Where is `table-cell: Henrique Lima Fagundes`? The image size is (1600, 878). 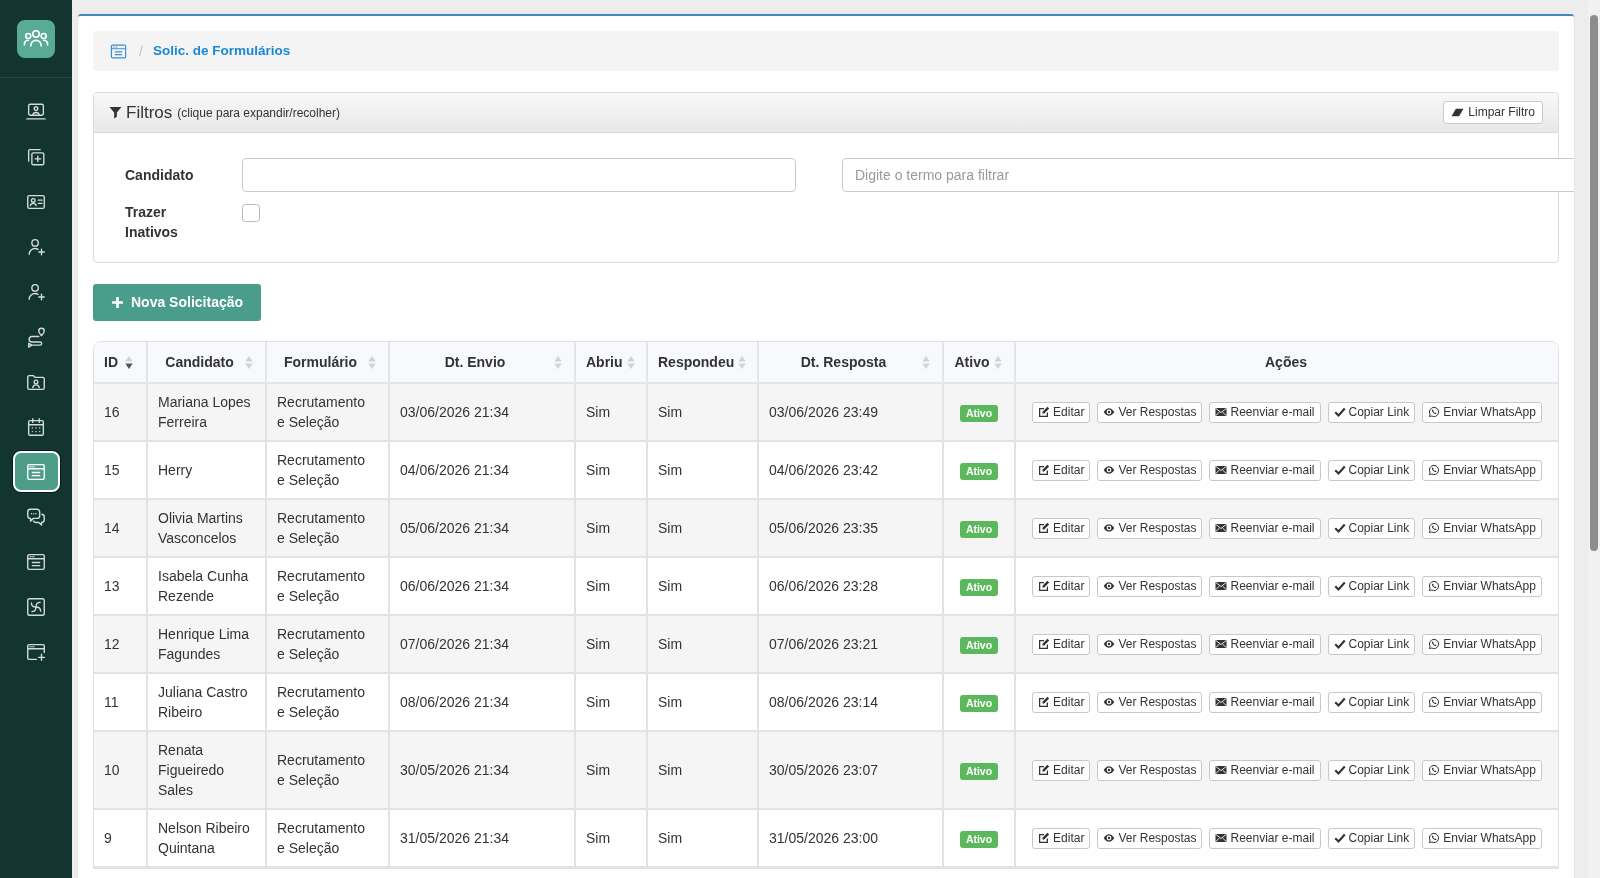
table-cell: Henrique Lima Fagundes is located at coordinates (206, 644).